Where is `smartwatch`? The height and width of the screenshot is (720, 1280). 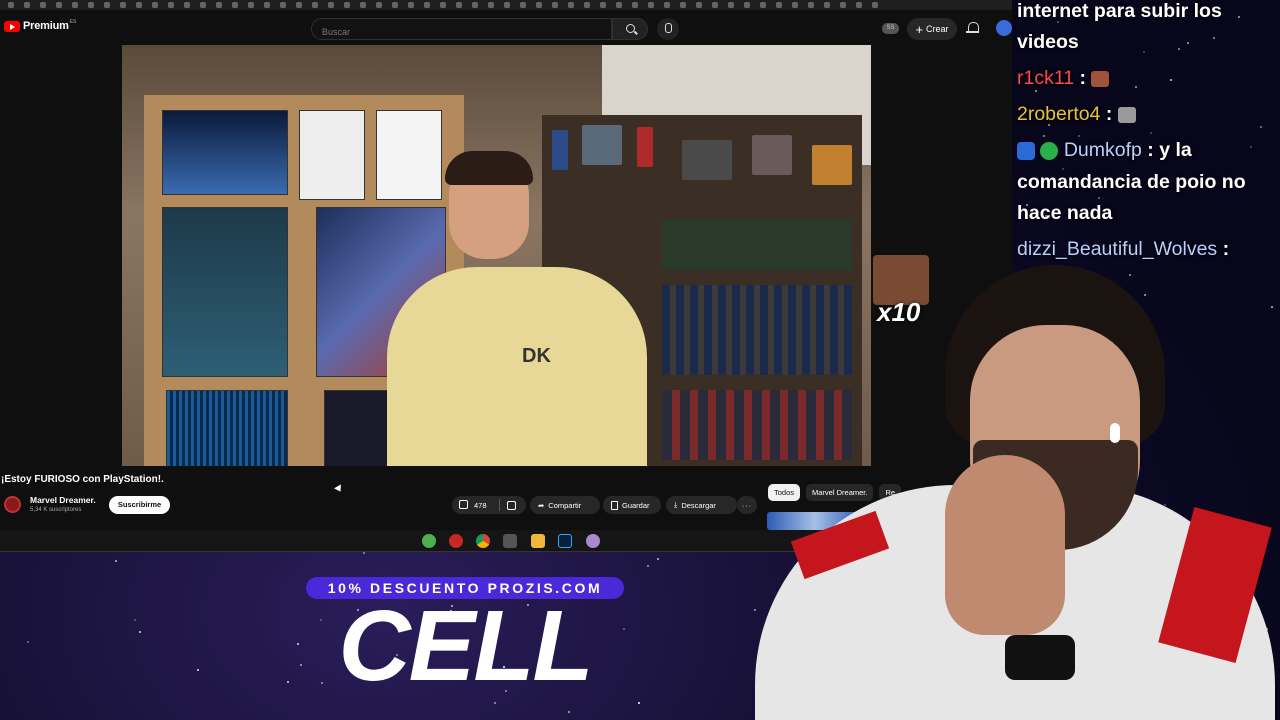 smartwatch is located at coordinates (1040, 657).